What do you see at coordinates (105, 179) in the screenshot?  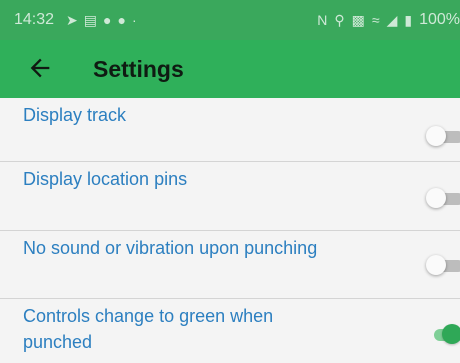 I see `setting-label: Display location pins` at bounding box center [105, 179].